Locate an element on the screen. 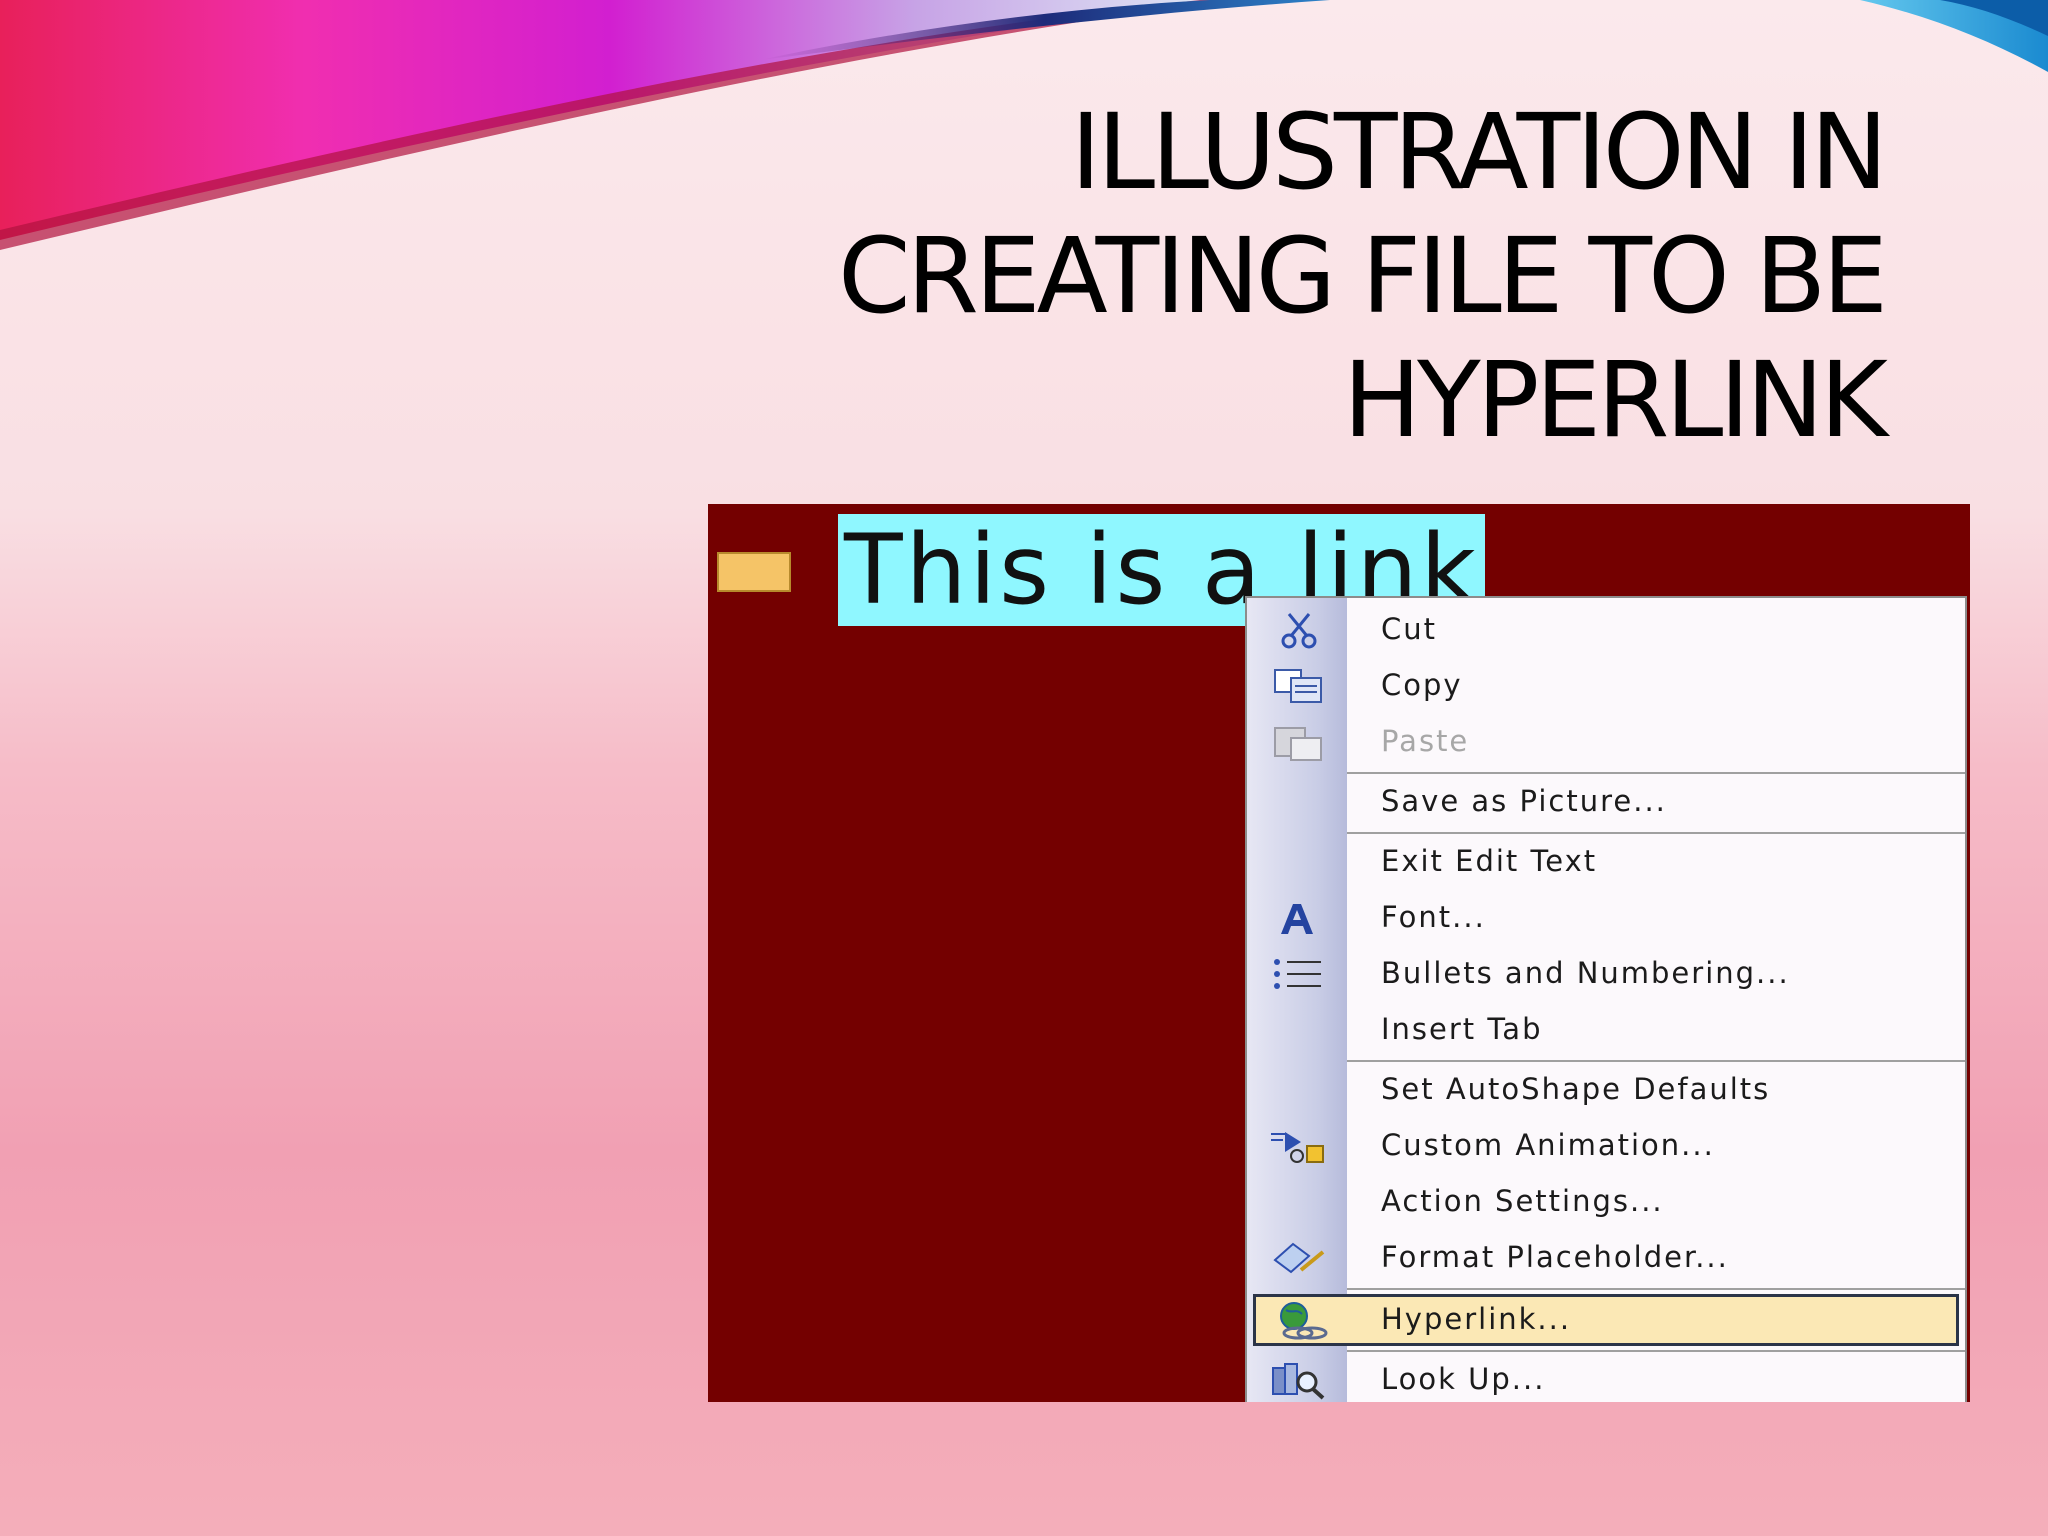 The width and height of the screenshot is (2048, 1536). menu-item-exit-edit-text: Exit Edit Text is located at coordinates (1606, 862).